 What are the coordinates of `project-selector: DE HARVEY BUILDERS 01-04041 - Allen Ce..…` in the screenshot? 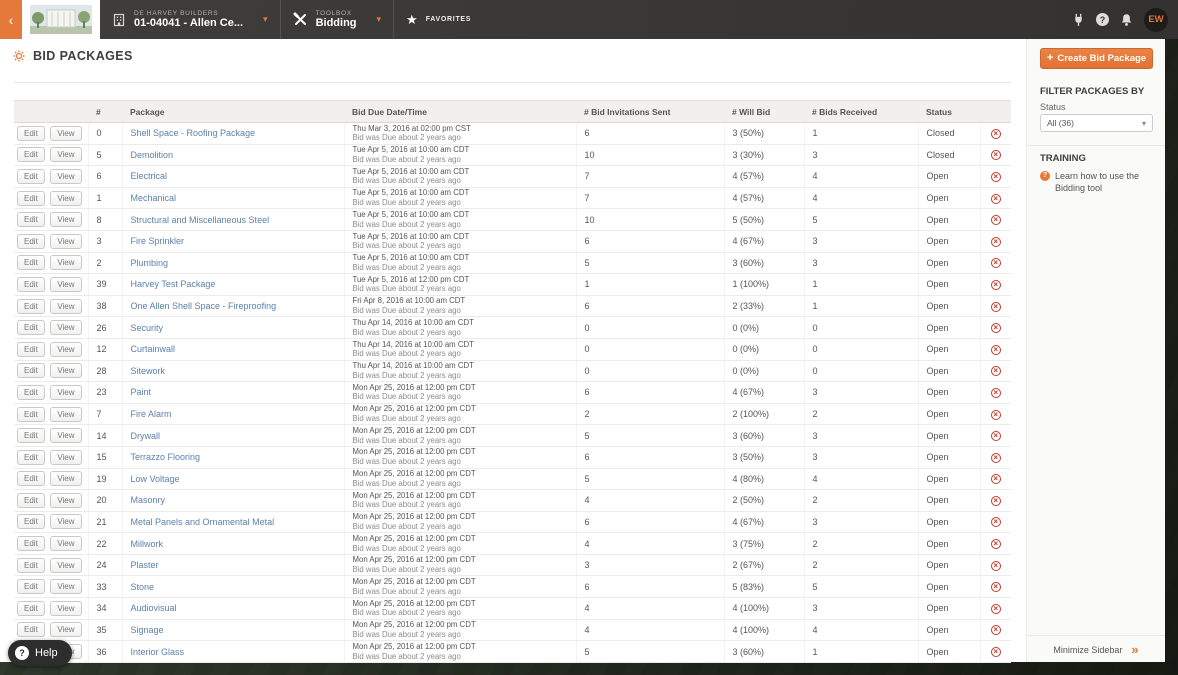 It's located at (190, 19).